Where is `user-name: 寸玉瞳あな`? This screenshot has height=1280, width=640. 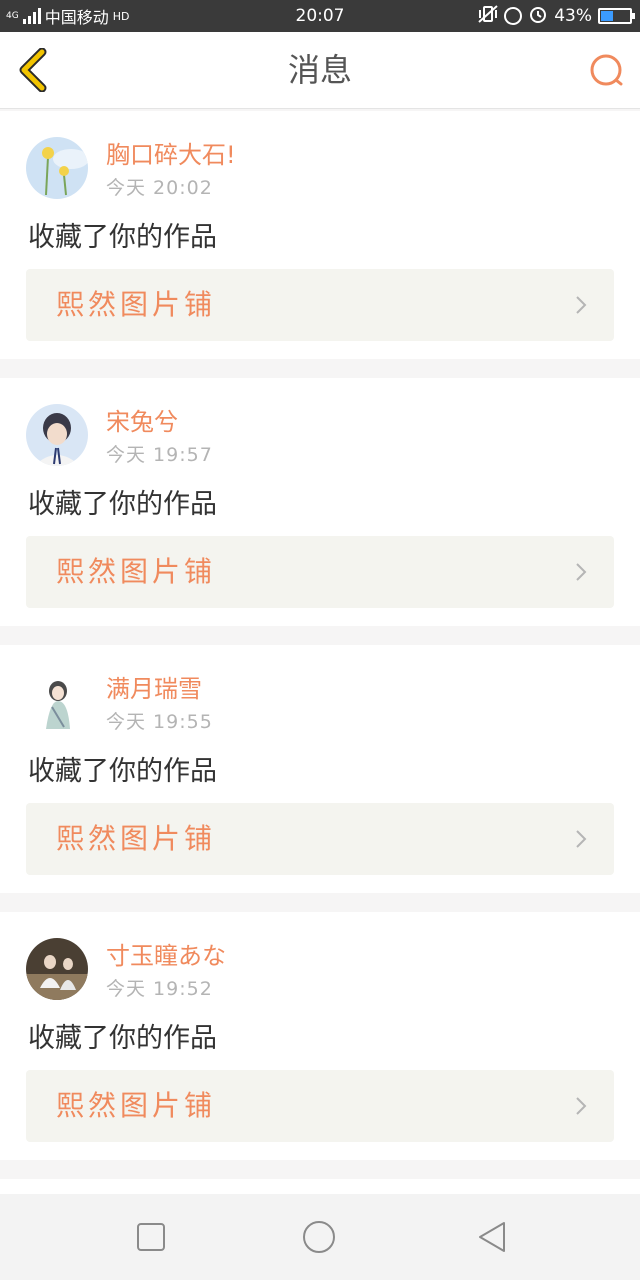
user-name: 寸玉瞳あな is located at coordinates (166, 953).